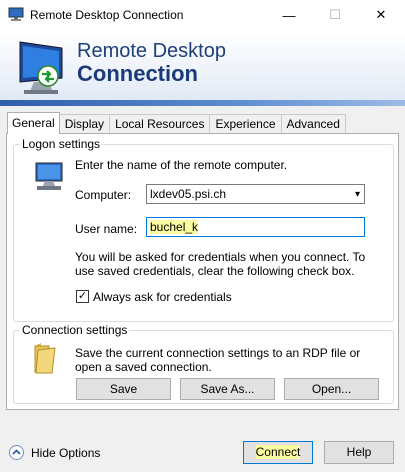  Describe the element at coordinates (61, 144) in the screenshot. I see `logon-settings-legend: Logon settings` at that location.